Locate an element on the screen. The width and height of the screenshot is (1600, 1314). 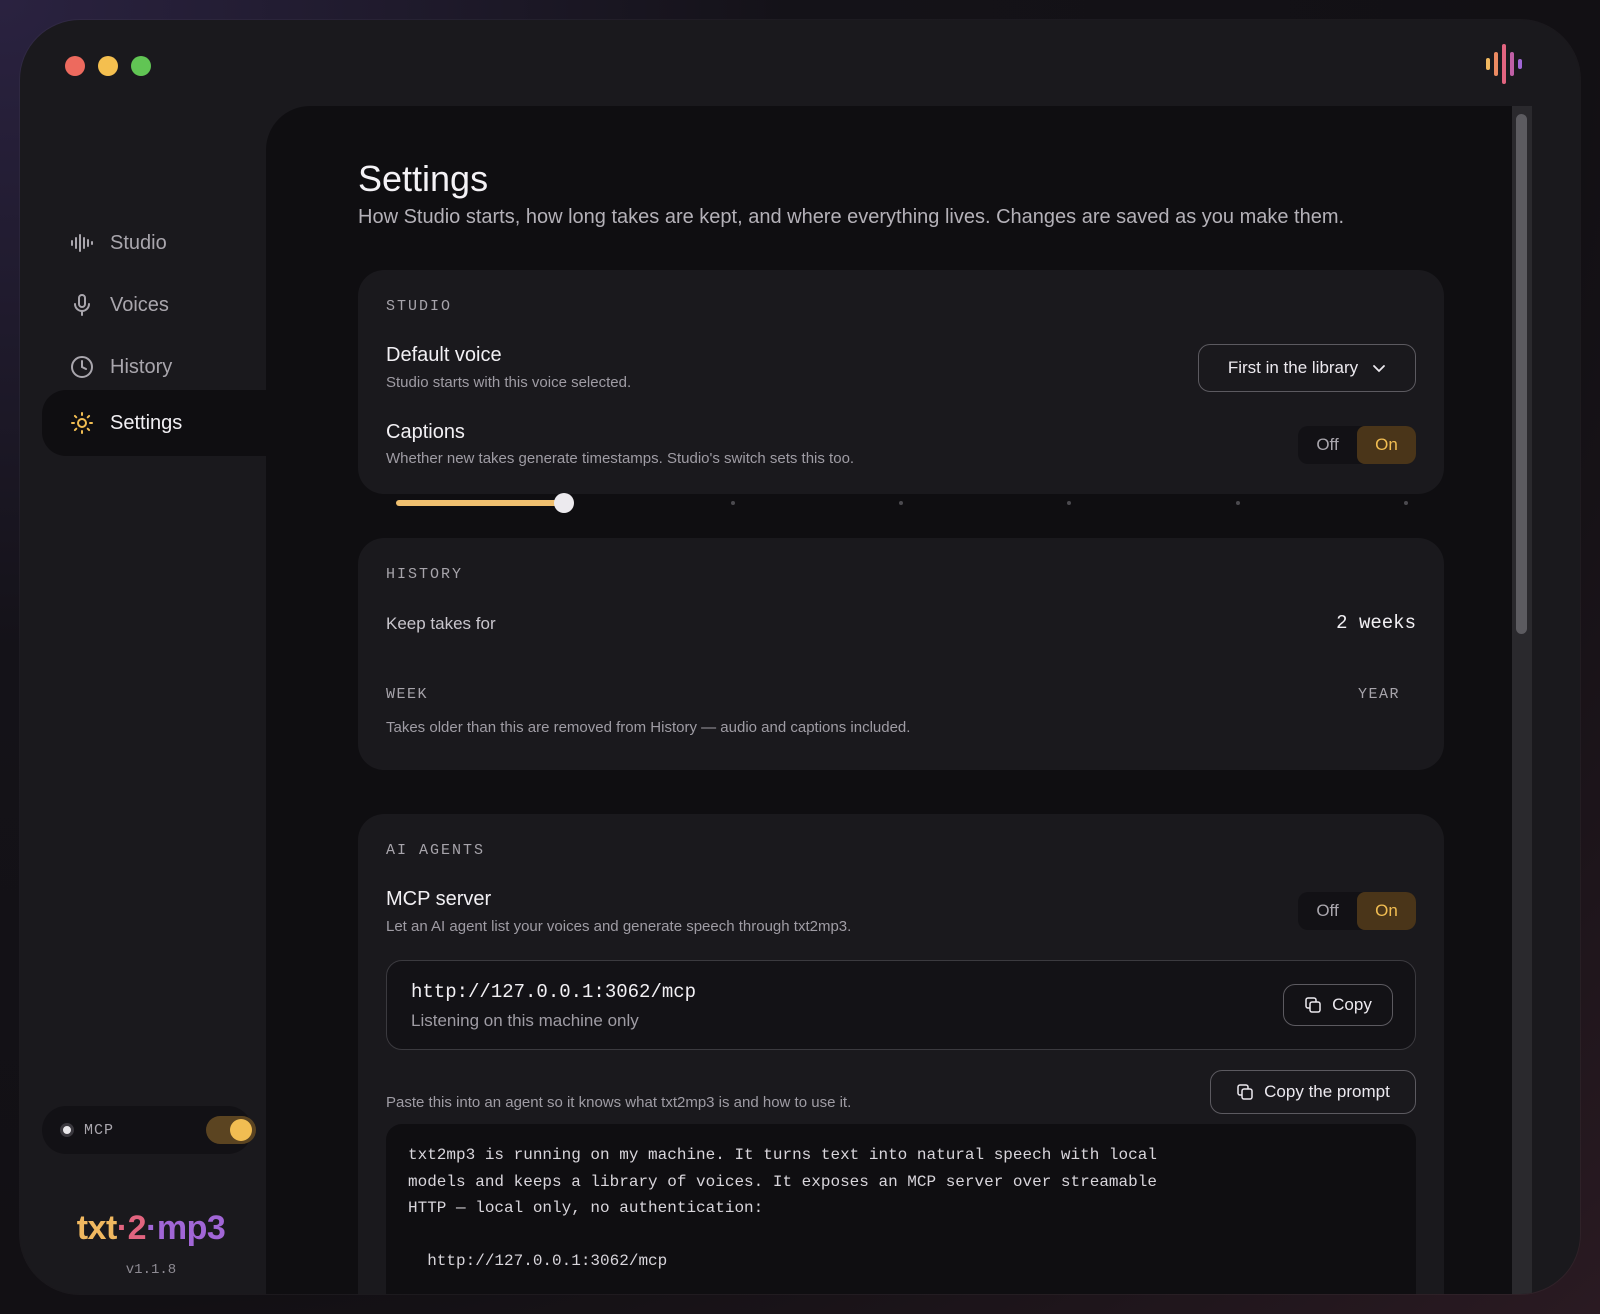
default-voice-desc: Studio starts with this voice selected. is located at coordinates (509, 382).